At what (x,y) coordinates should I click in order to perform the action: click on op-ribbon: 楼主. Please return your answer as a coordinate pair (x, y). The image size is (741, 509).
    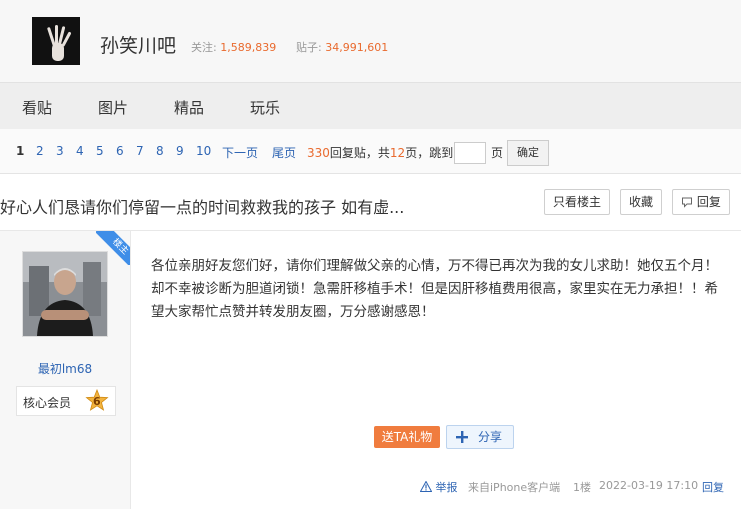
    Looking at the image, I should click on (113, 248).